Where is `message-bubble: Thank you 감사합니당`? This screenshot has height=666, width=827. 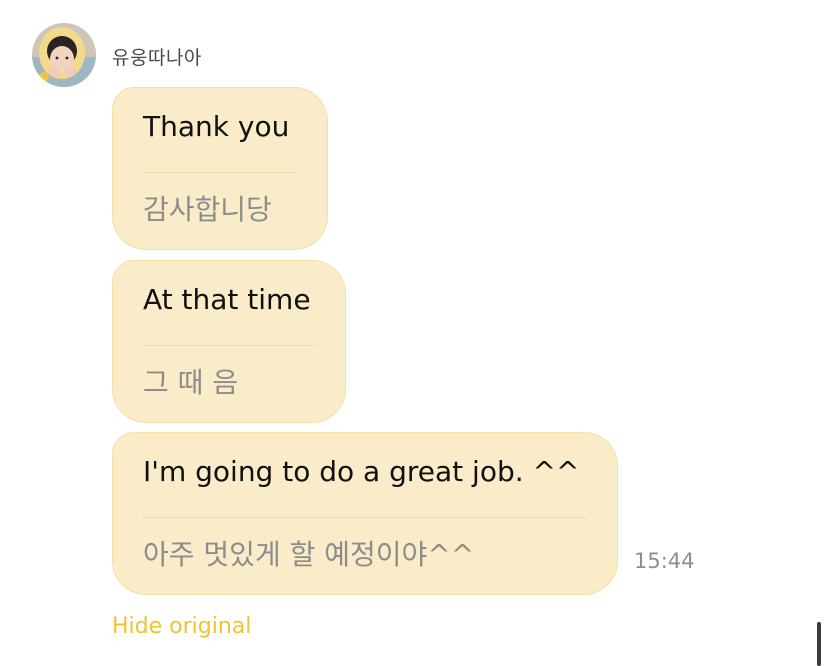 message-bubble: Thank you 감사합니당 is located at coordinates (220, 168).